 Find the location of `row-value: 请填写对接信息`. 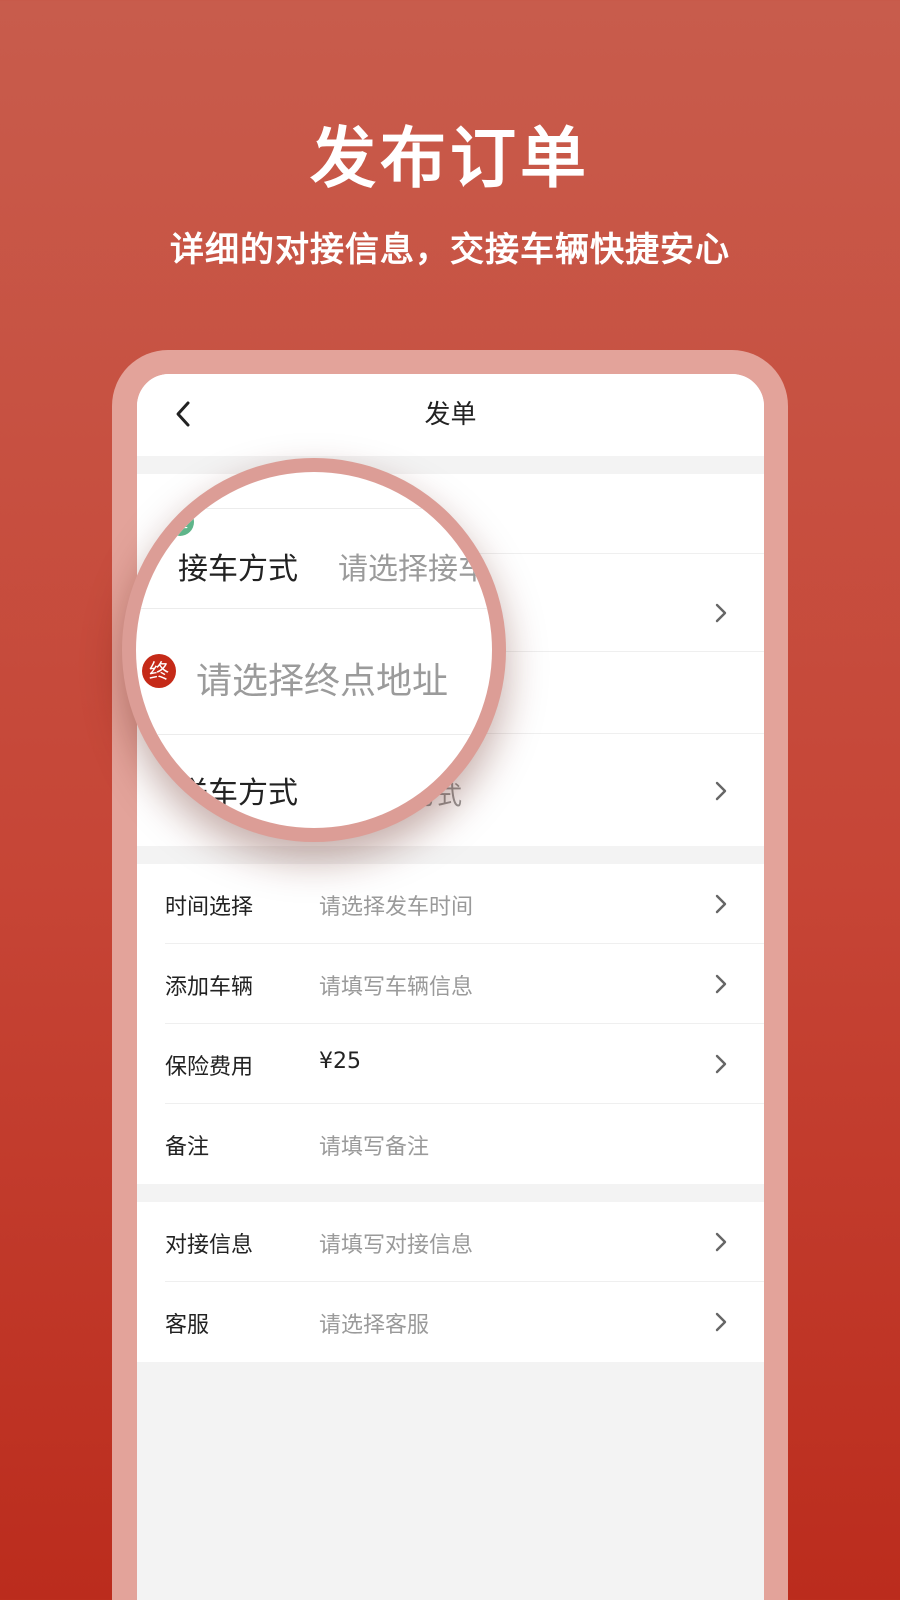

row-value: 请填写对接信息 is located at coordinates (396, 1245).